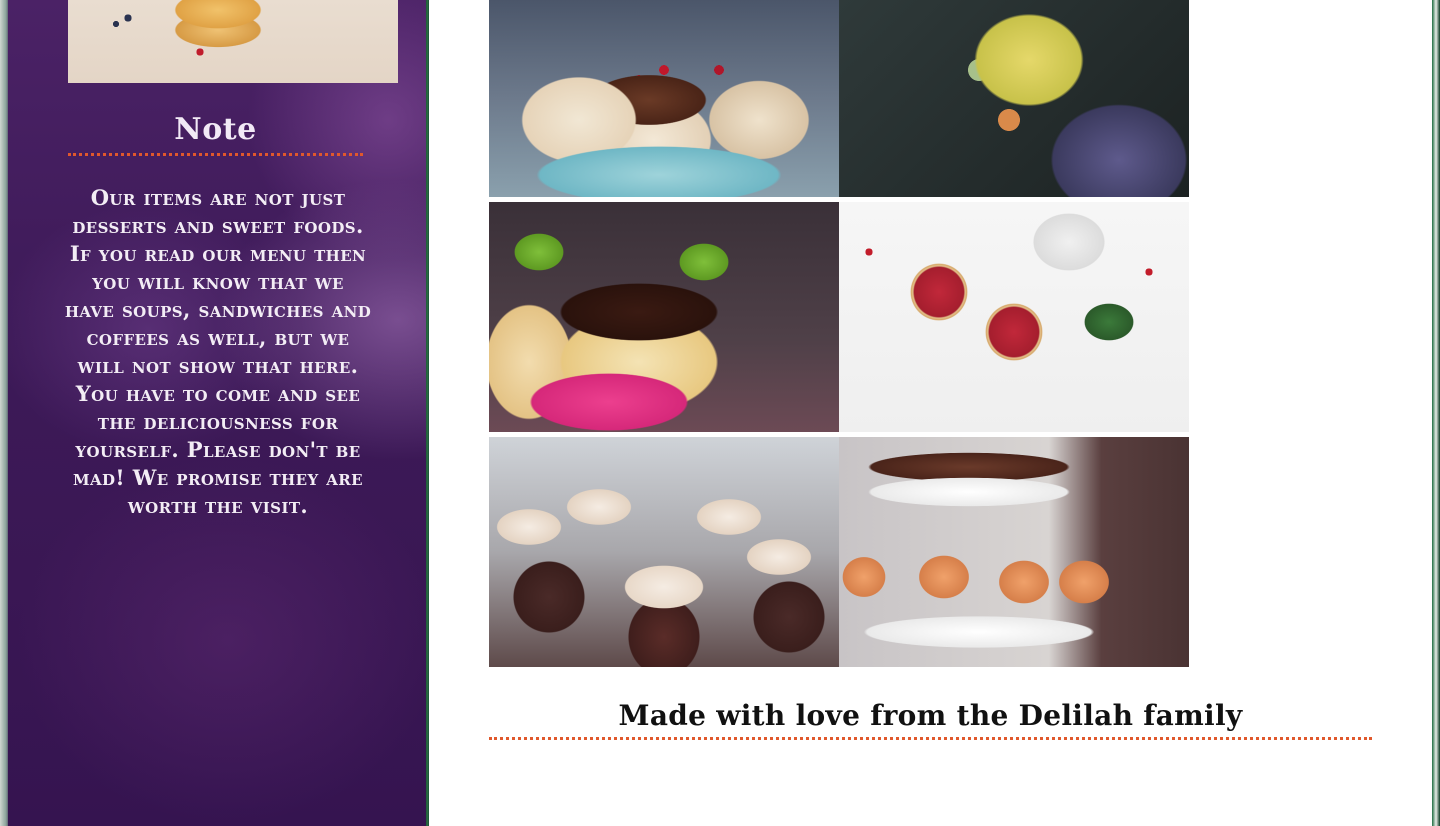  What do you see at coordinates (233, 41) in the screenshot?
I see `pancakes-photo` at bounding box center [233, 41].